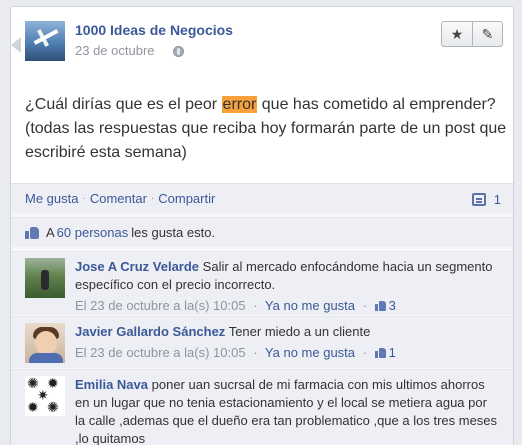 The image size is (522, 445). Describe the element at coordinates (186, 198) in the screenshot. I see `share-link: Compartir` at that location.